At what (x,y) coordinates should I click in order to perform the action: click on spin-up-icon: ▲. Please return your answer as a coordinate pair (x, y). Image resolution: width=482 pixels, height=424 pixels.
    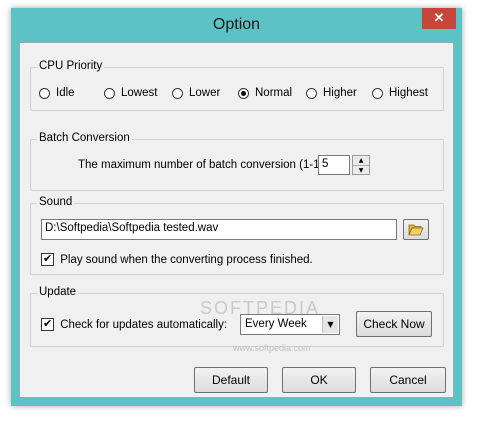
    Looking at the image, I should click on (361, 161).